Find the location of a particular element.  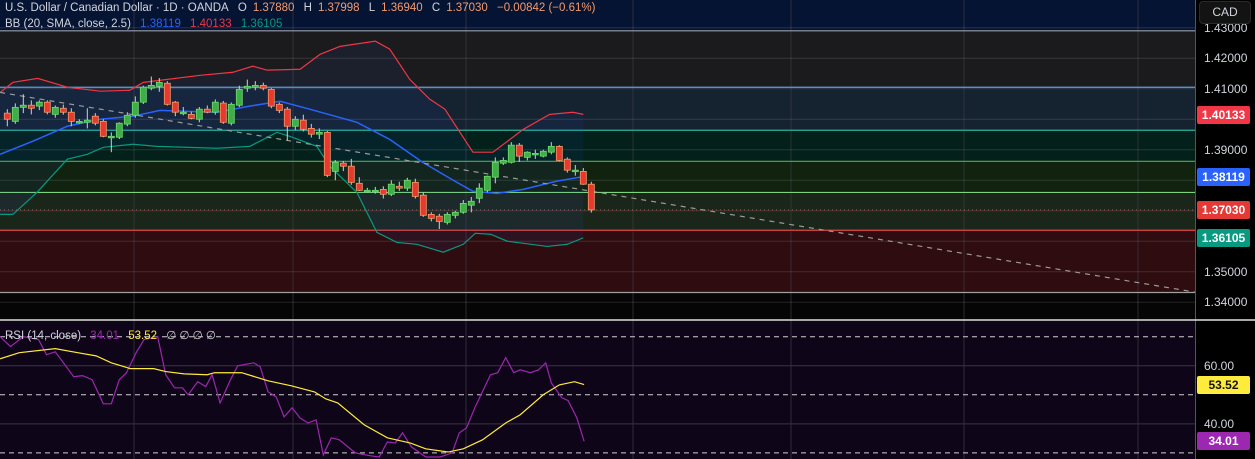

price-axis-badge: 1.36105 is located at coordinates (1223, 238).